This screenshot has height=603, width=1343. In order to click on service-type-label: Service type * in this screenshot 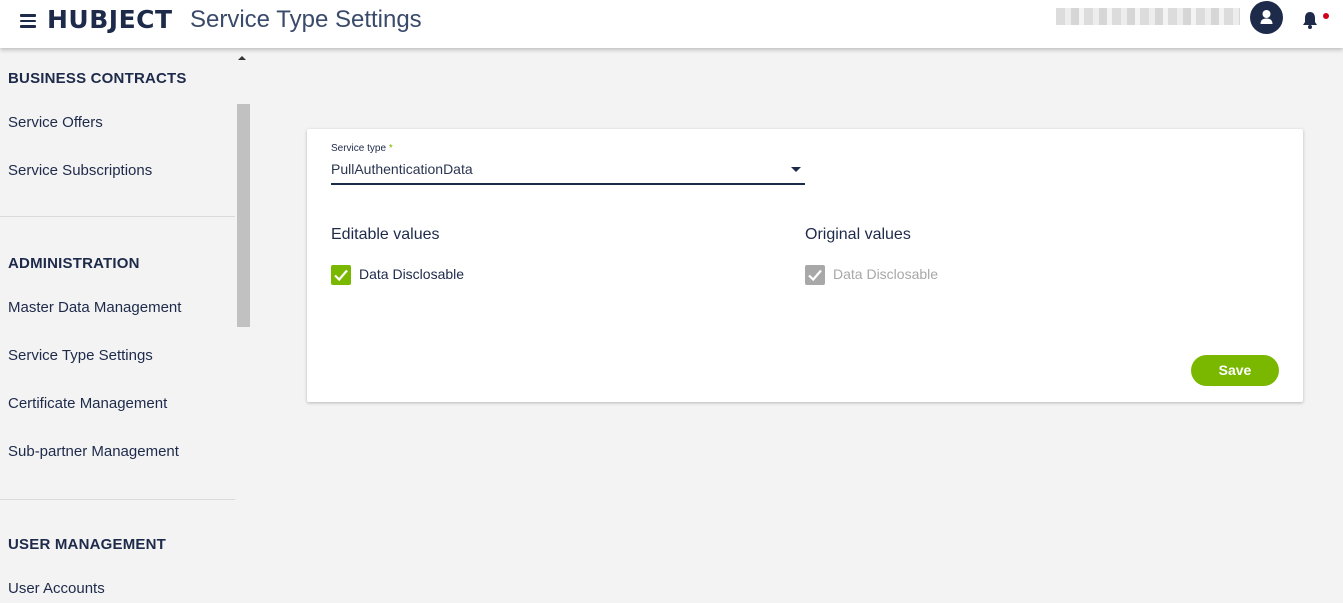, I will do `click(362, 148)`.